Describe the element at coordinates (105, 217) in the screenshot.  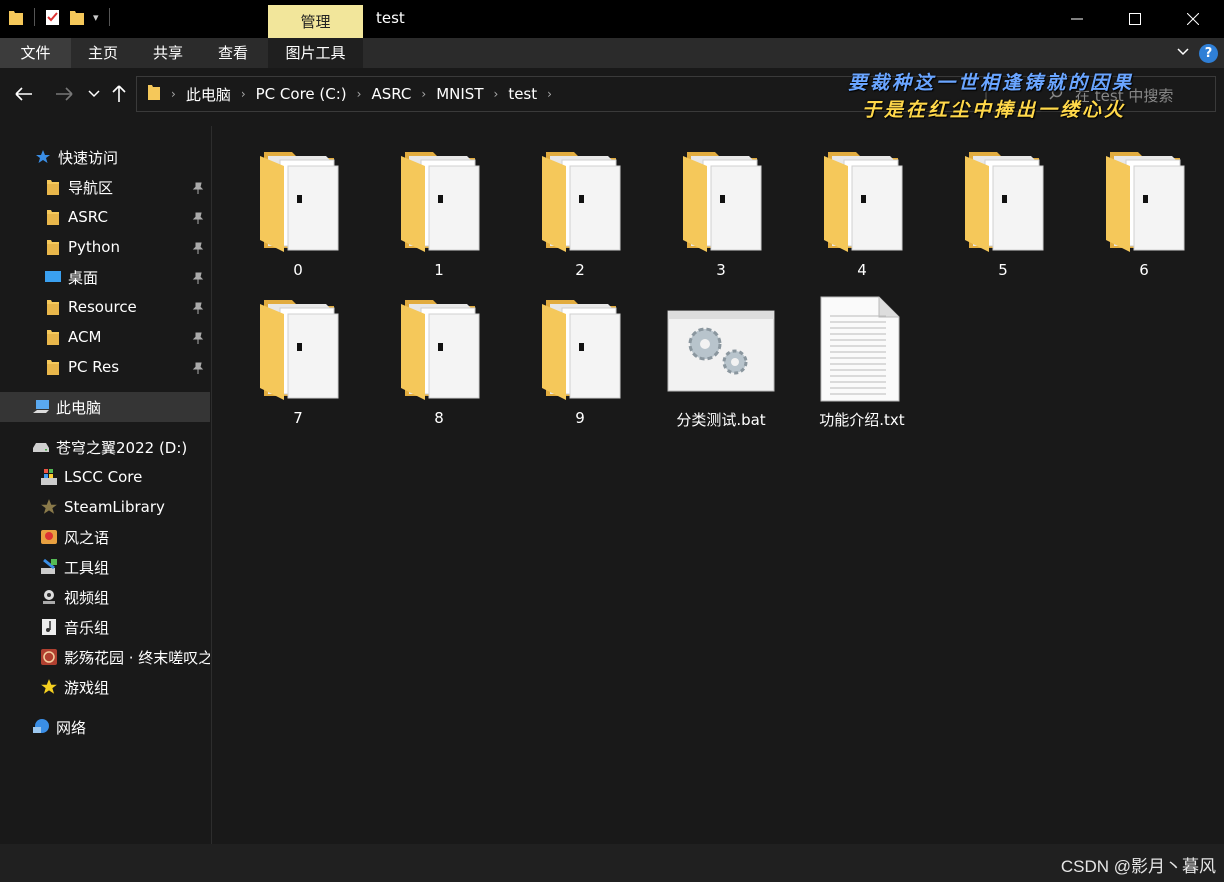
I see `sidebar-item-pinned: ASRC` at that location.